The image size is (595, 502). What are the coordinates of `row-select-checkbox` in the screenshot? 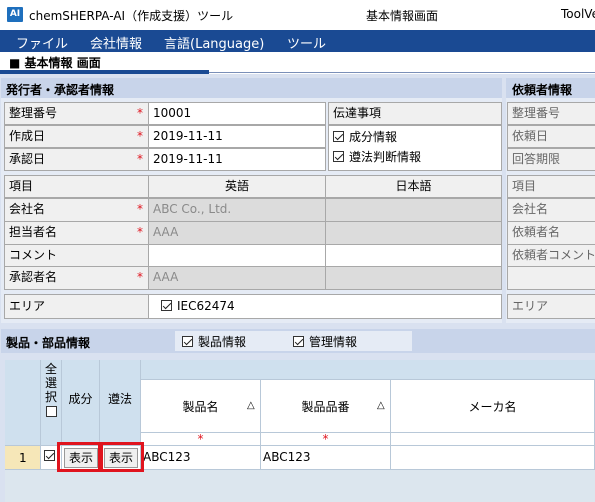 It's located at (49, 455).